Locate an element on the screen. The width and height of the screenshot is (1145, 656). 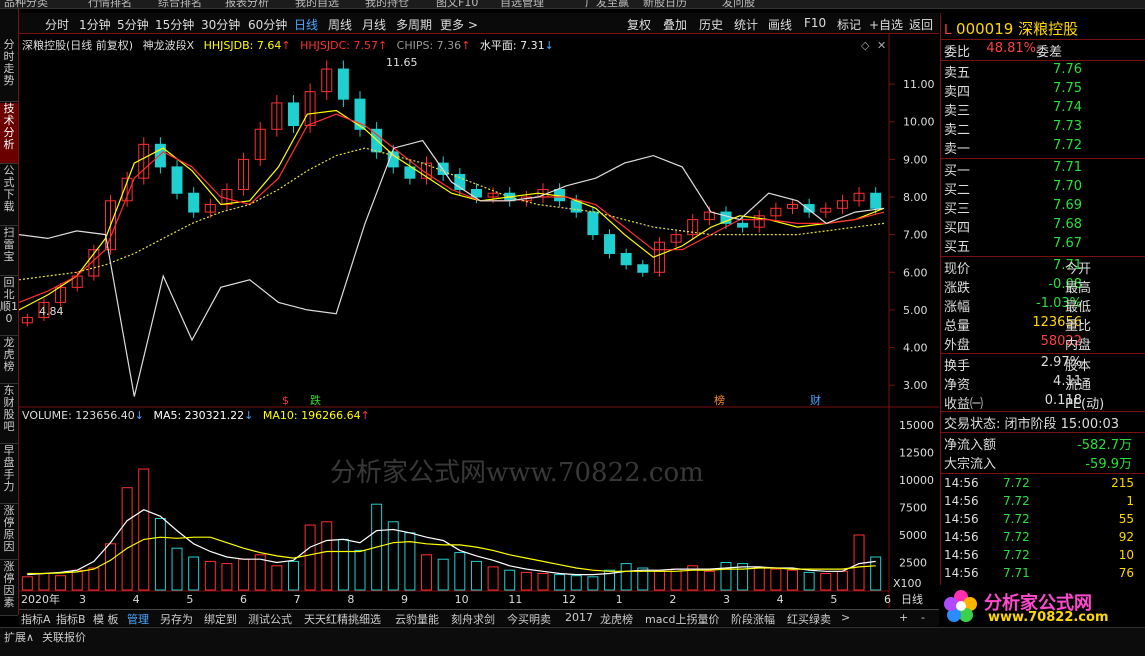
f10-button: F10 is located at coordinates (815, 23).